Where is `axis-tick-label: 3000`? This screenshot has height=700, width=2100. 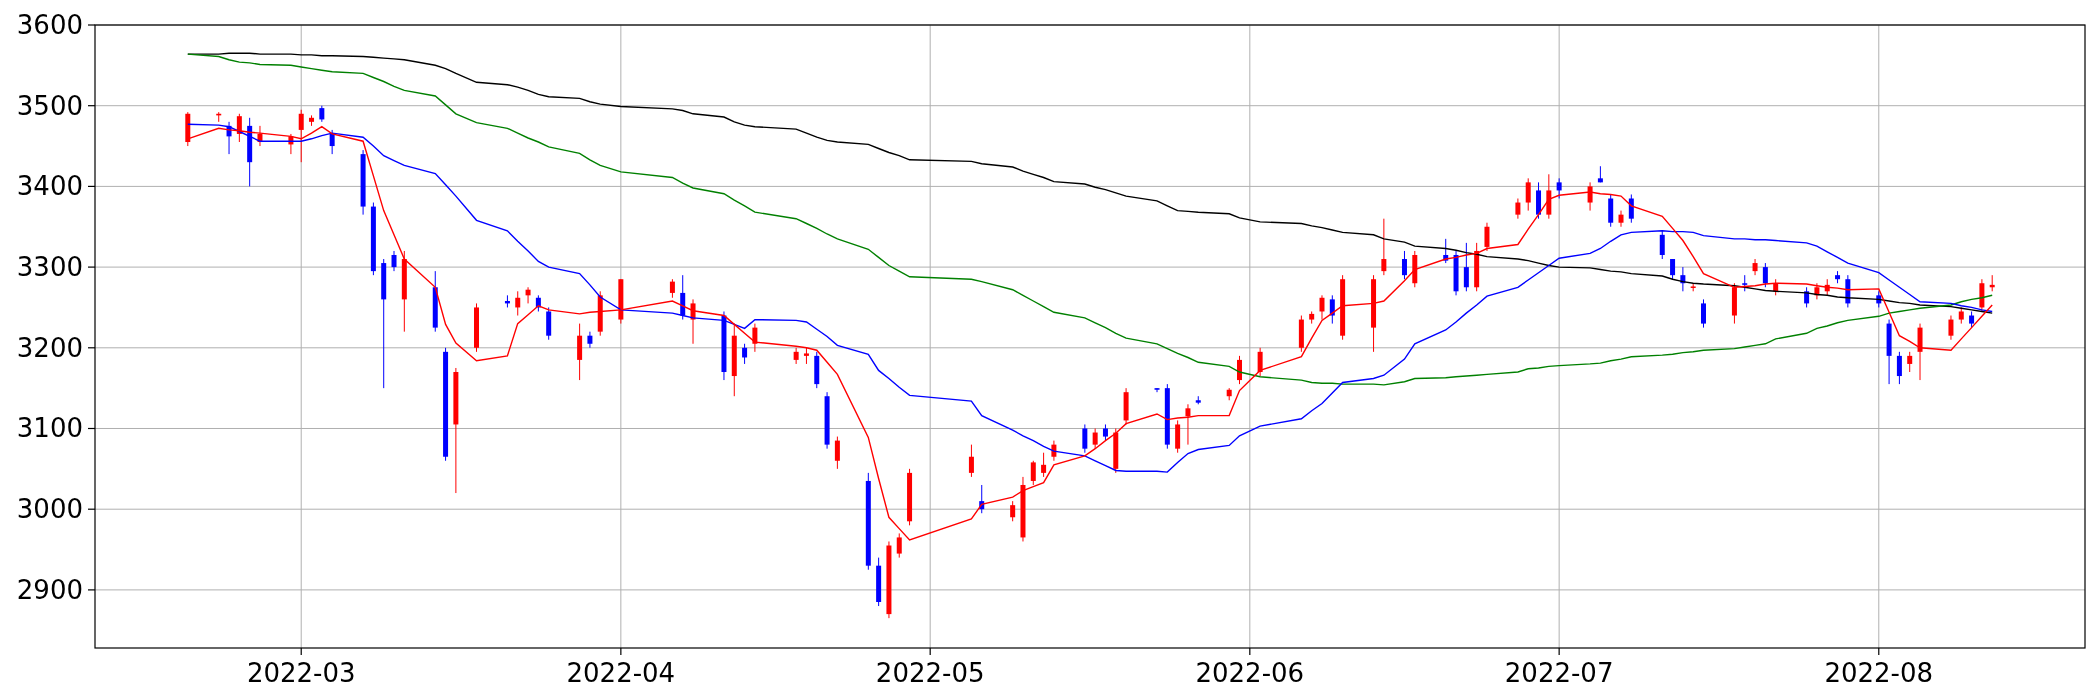
axis-tick-label: 3000 is located at coordinates (49, 509).